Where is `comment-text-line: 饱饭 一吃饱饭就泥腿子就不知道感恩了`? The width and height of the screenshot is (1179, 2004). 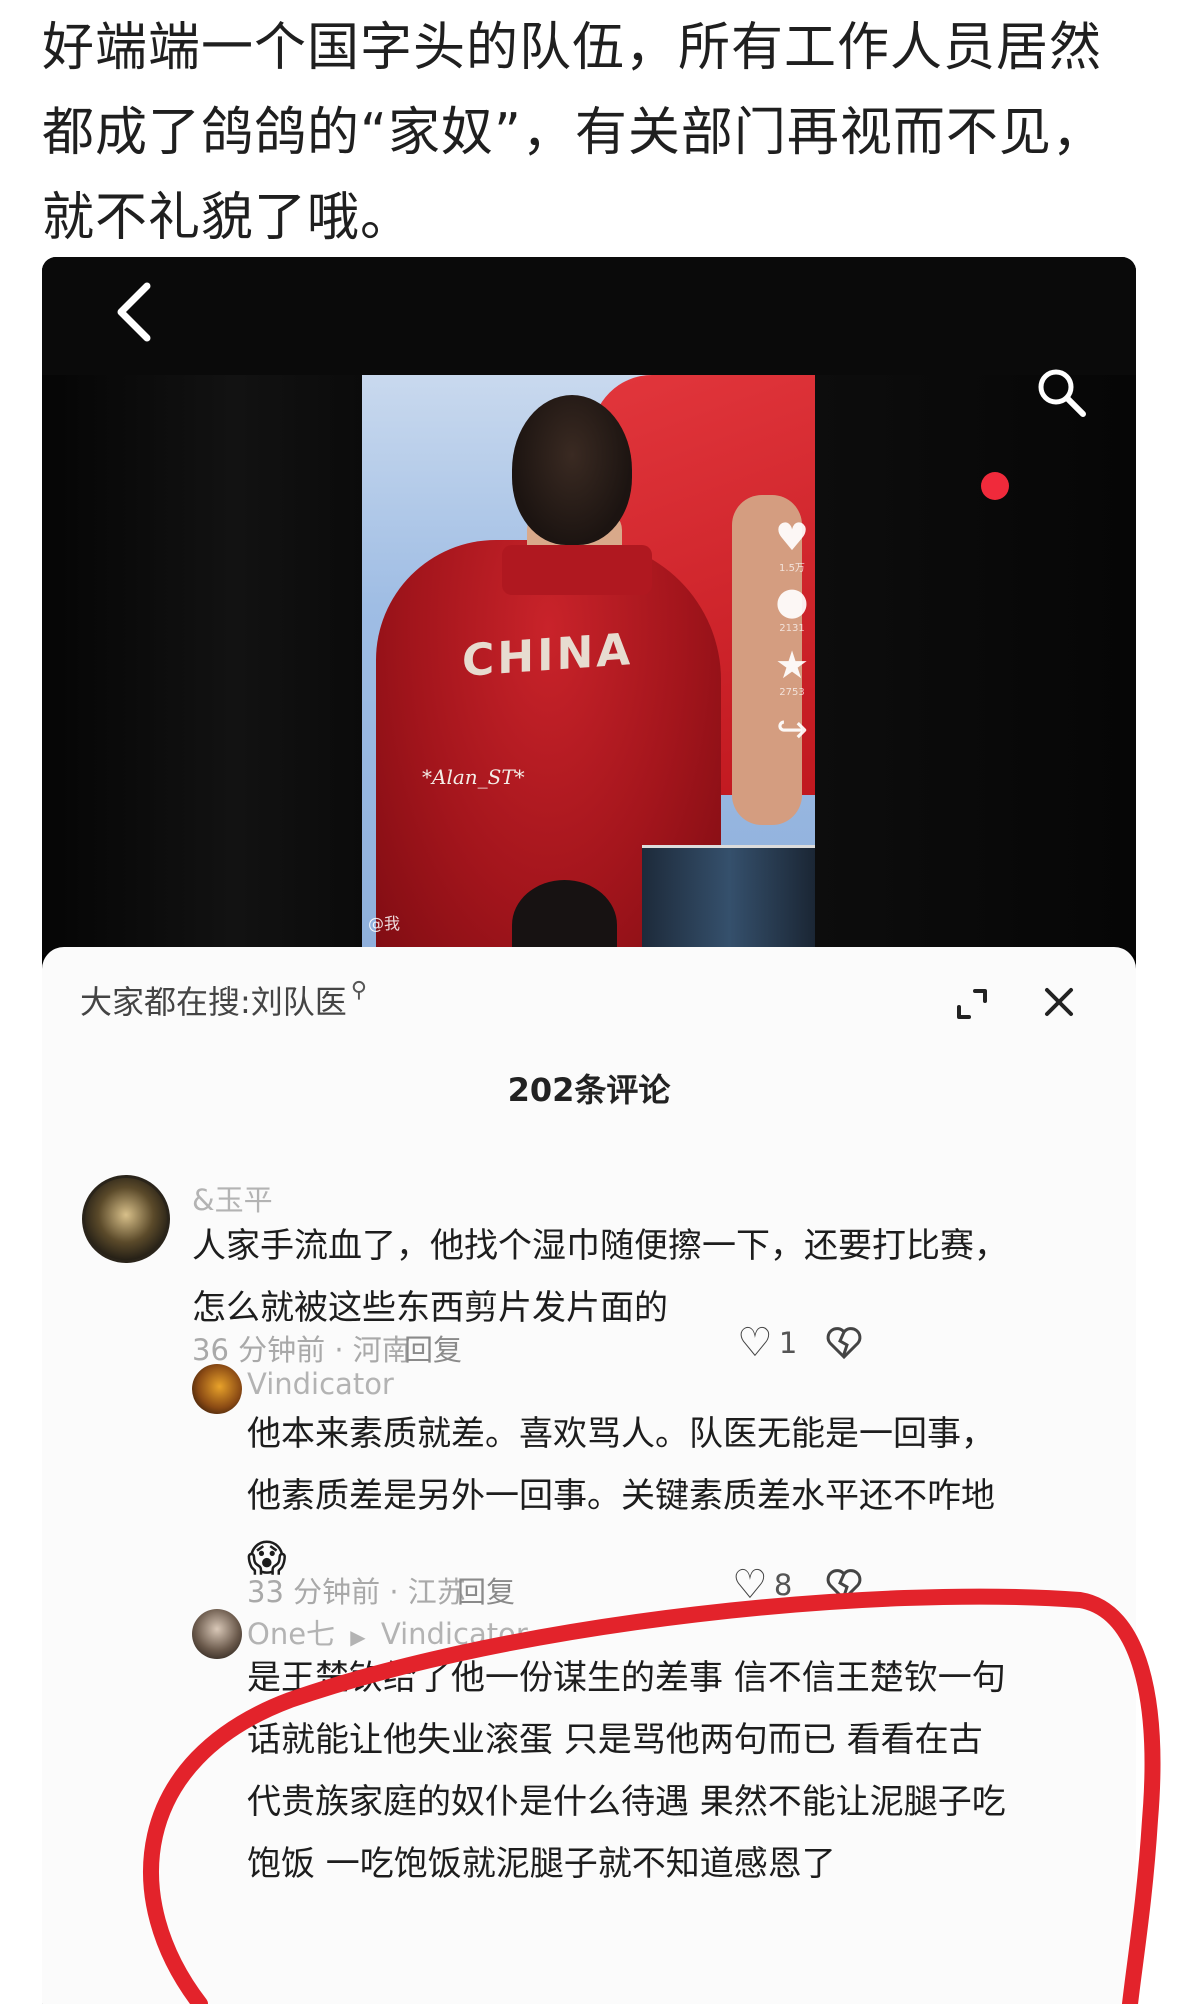 comment-text-line: 饱饭 一吃饱饭就泥腿子就不知道感恩了 is located at coordinates (541, 1864).